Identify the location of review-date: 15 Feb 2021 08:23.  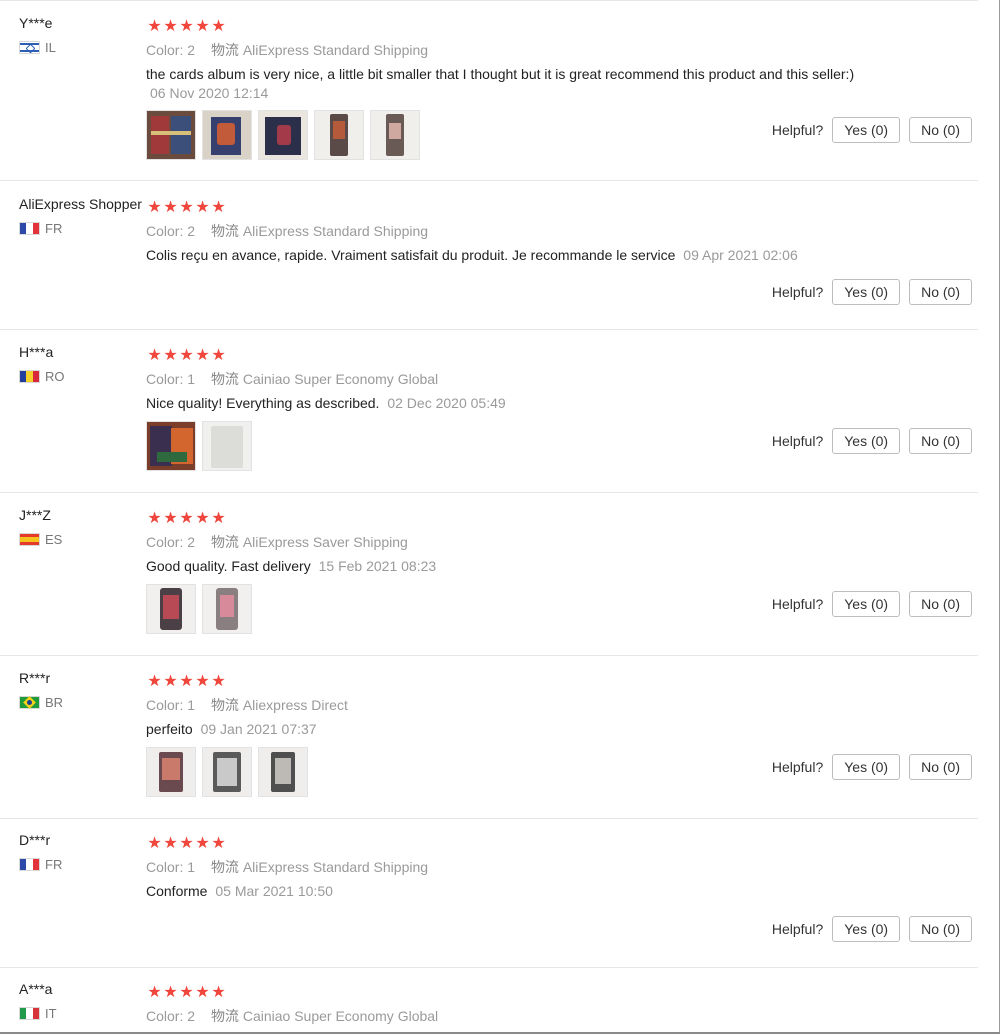
(377, 566).